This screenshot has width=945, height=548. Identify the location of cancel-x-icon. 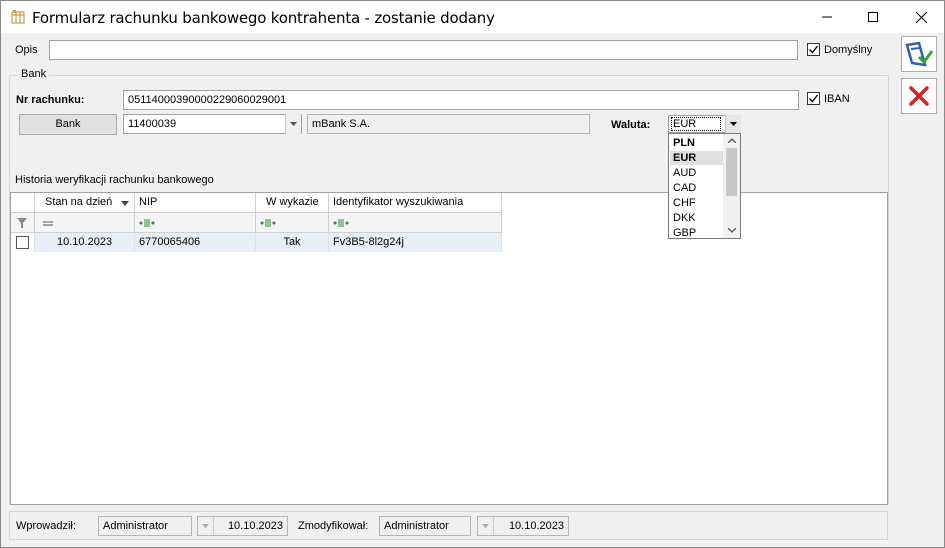
(919, 96).